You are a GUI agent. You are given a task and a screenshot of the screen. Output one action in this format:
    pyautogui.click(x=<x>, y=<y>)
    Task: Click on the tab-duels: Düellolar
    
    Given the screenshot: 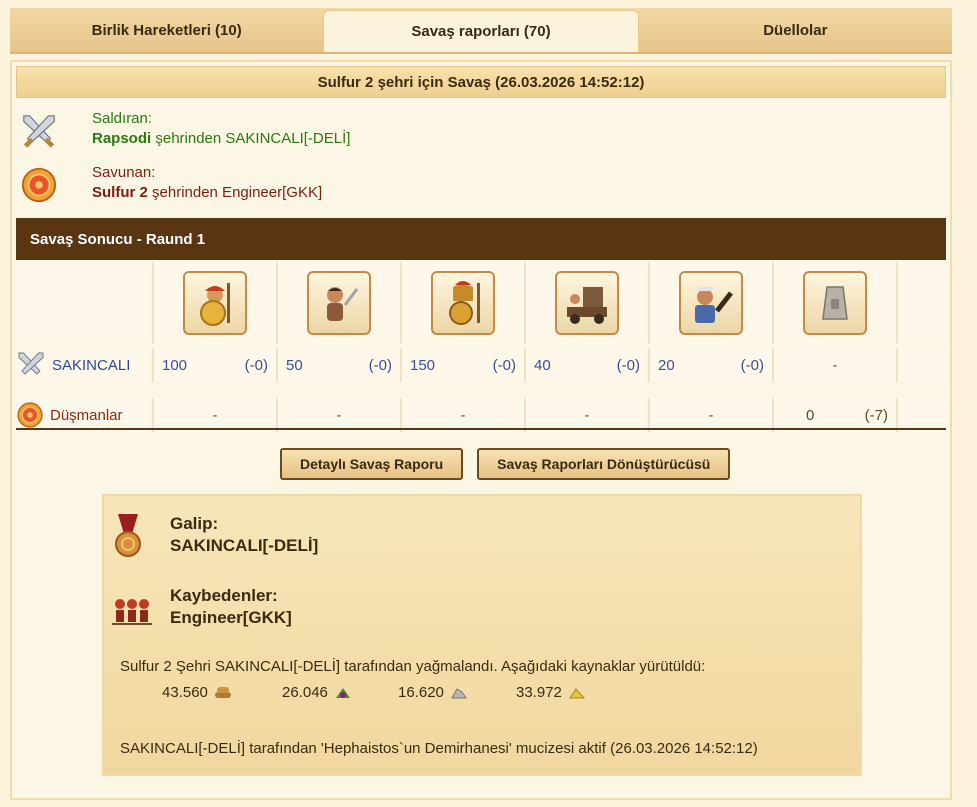 What is the action you would take?
    pyautogui.click(x=795, y=30)
    